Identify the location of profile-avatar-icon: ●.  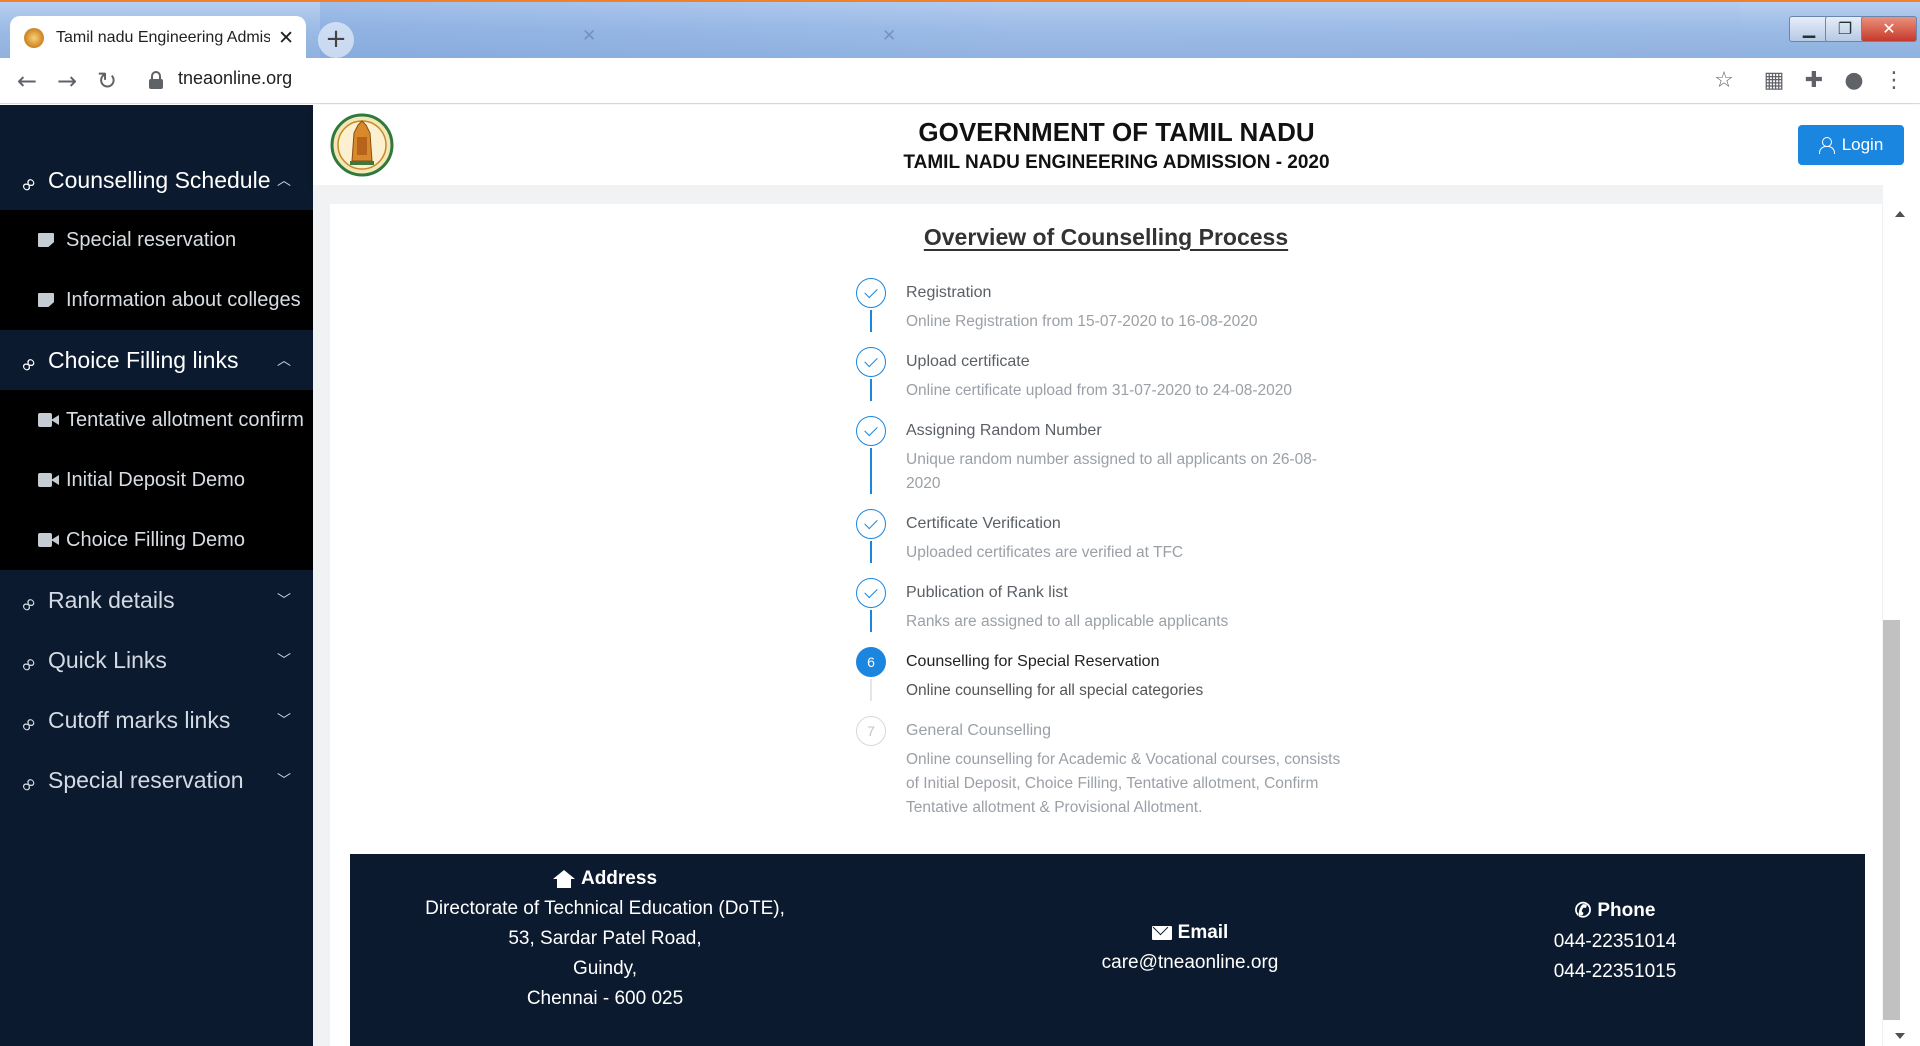
(1854, 81).